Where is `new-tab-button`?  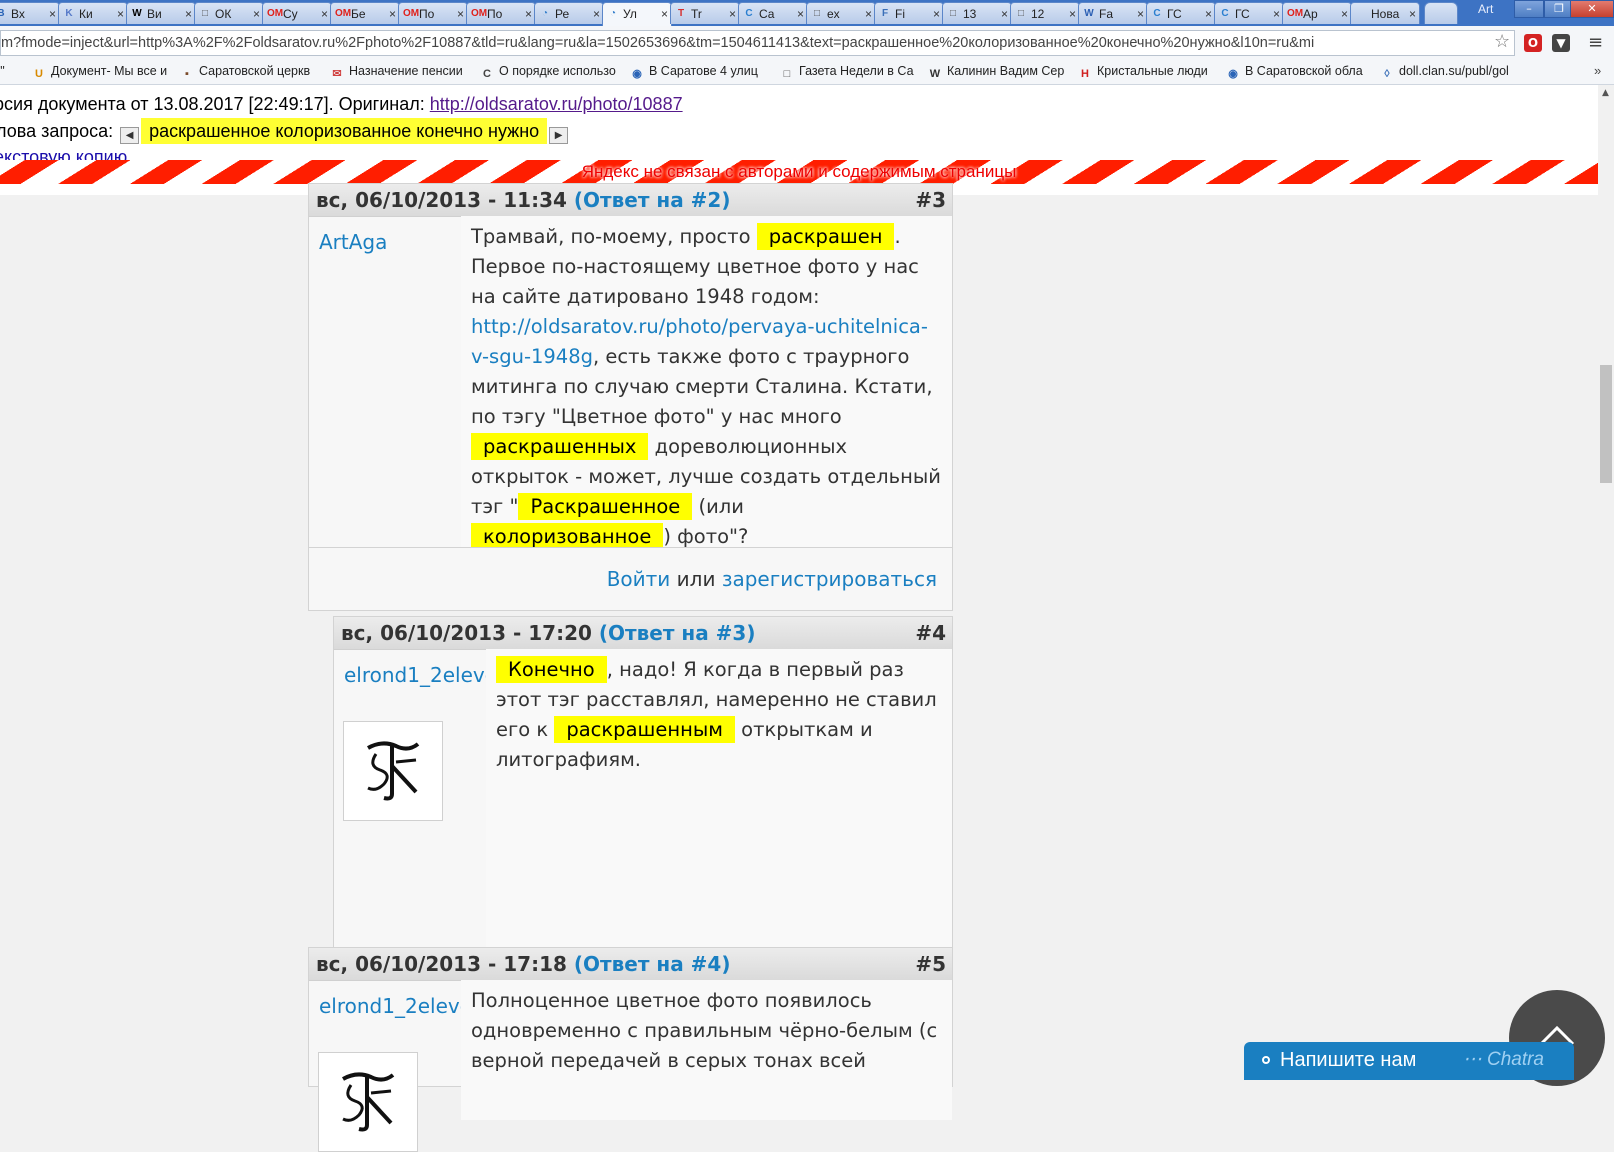 new-tab-button is located at coordinates (1441, 13).